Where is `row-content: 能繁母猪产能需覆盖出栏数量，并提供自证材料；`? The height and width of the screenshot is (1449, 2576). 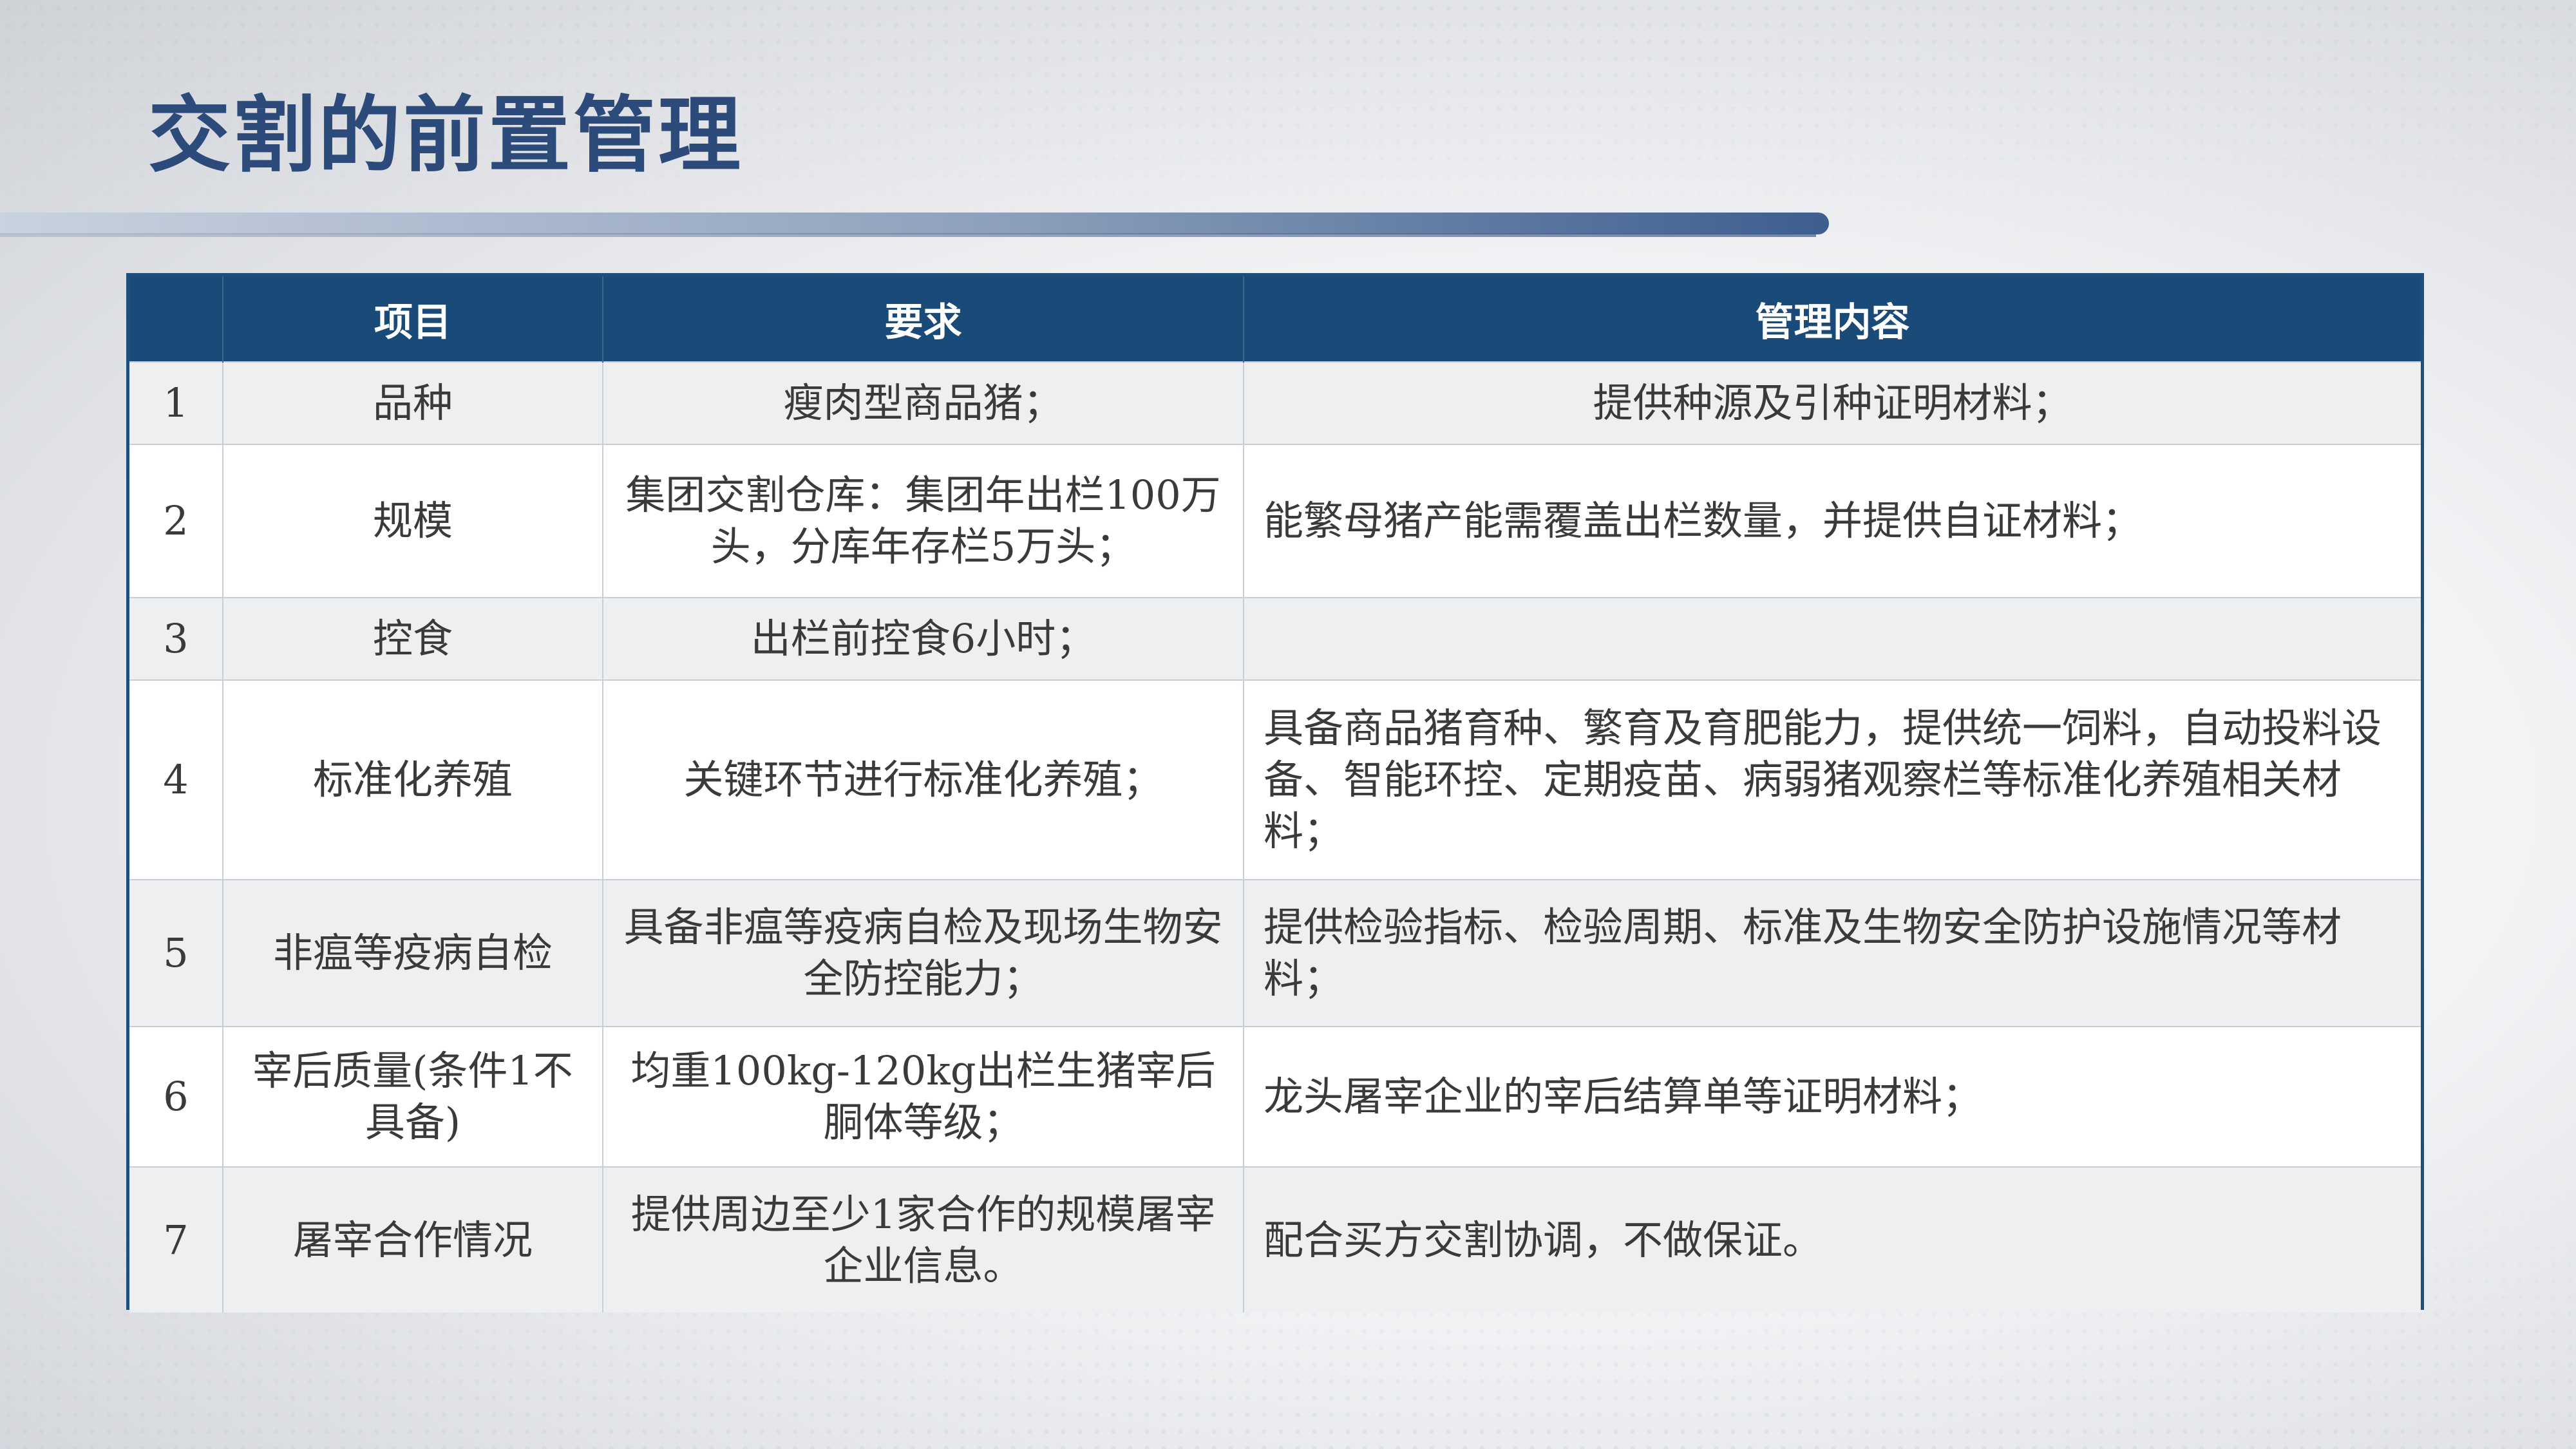
row-content: 能繁母猪产能需覆盖出栏数量，并提供自证材料； is located at coordinates (1832, 521).